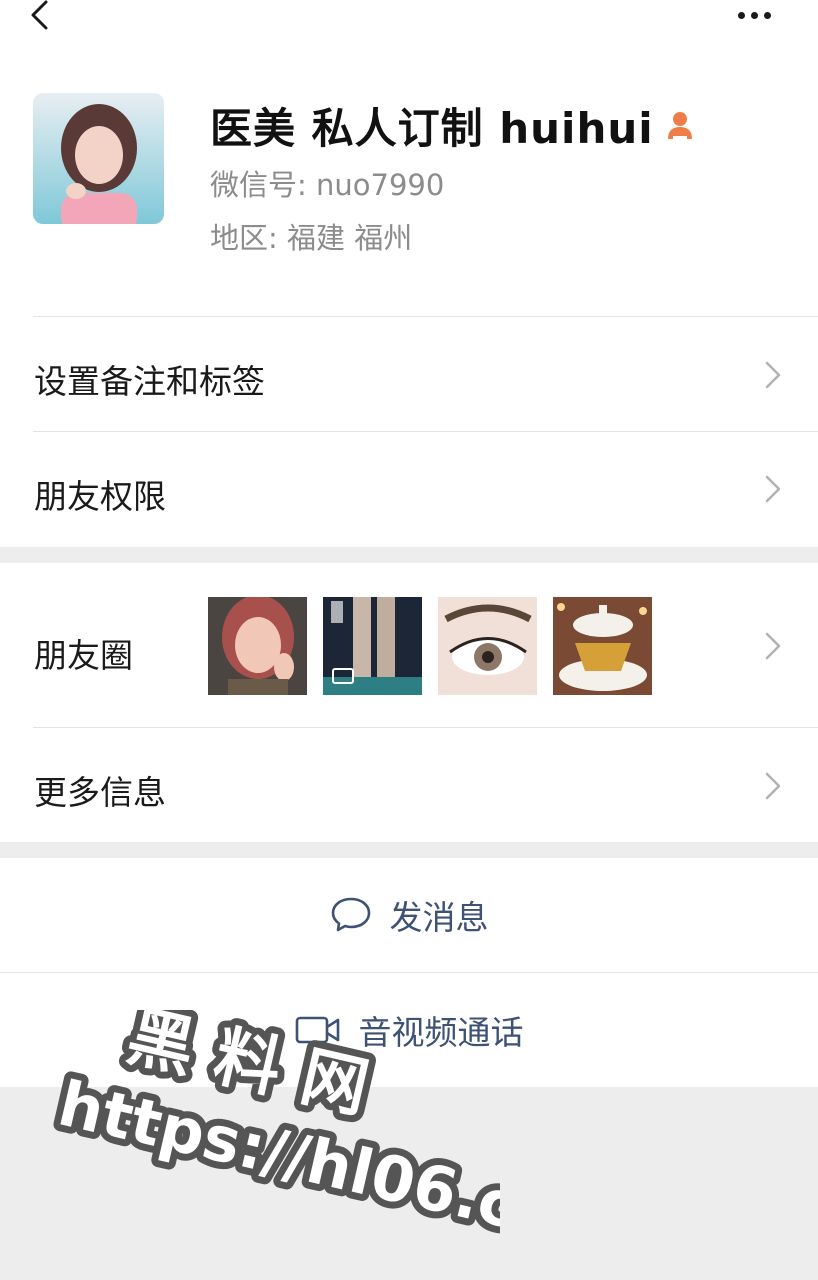 This screenshot has height=1280, width=818. I want to click on back-button, so click(44, 17).